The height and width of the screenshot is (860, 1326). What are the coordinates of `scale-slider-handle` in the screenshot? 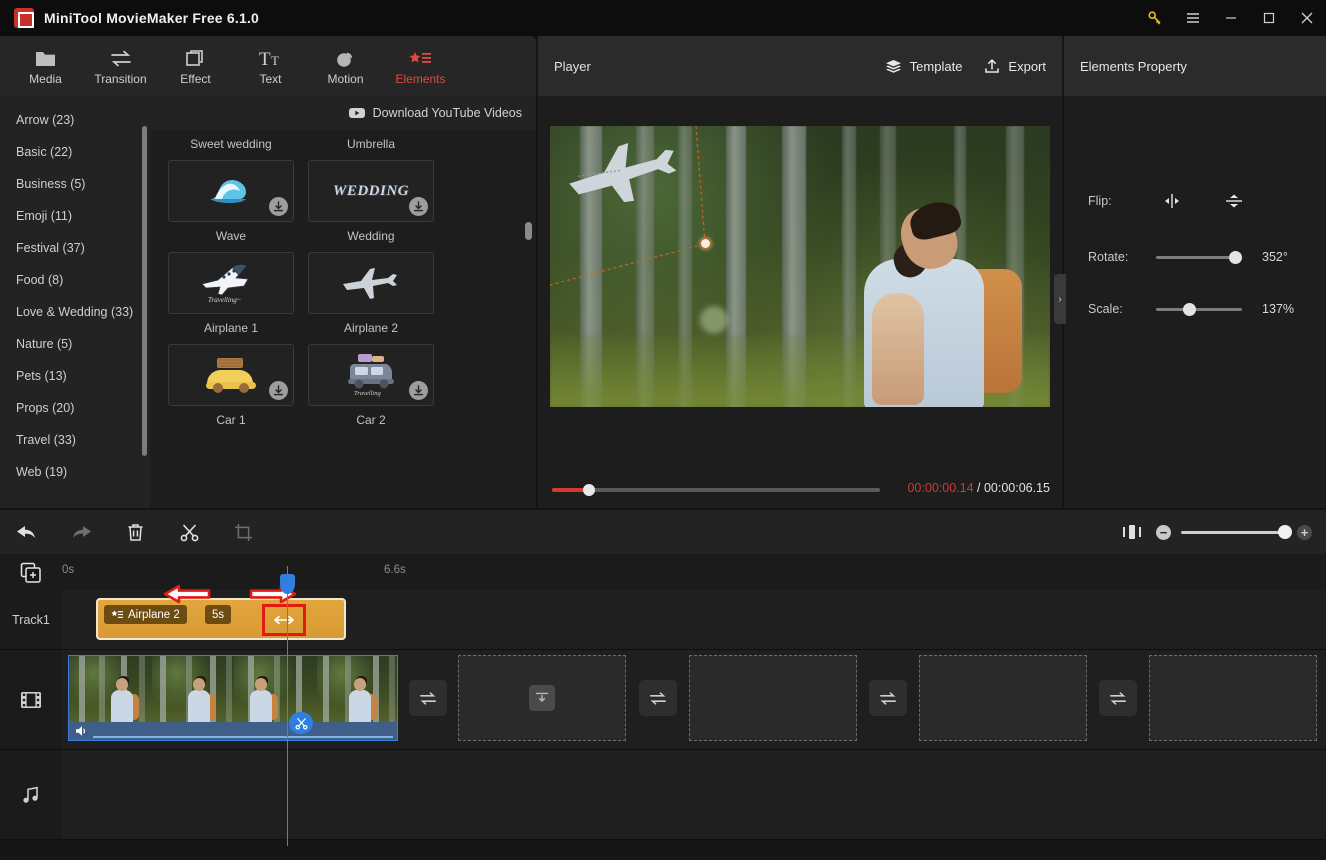 It's located at (1189, 309).